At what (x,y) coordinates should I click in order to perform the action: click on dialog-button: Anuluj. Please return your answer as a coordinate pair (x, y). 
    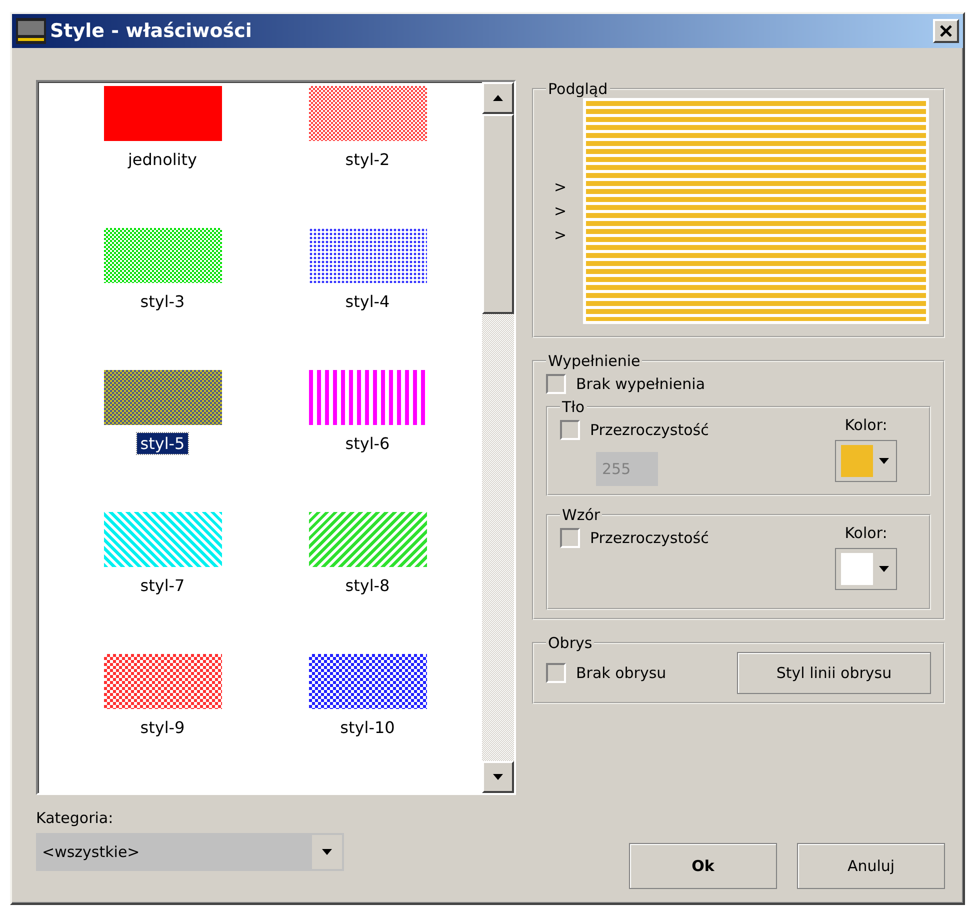
    Looking at the image, I should click on (871, 866).